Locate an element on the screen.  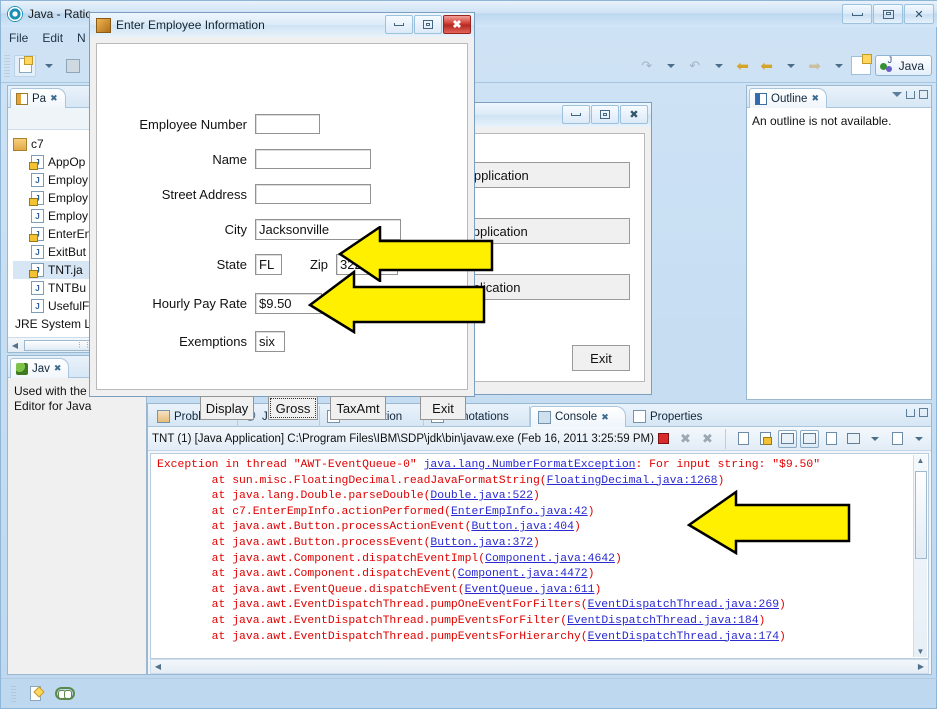
back-history-button: ⬅ is located at coordinates (743, 66).